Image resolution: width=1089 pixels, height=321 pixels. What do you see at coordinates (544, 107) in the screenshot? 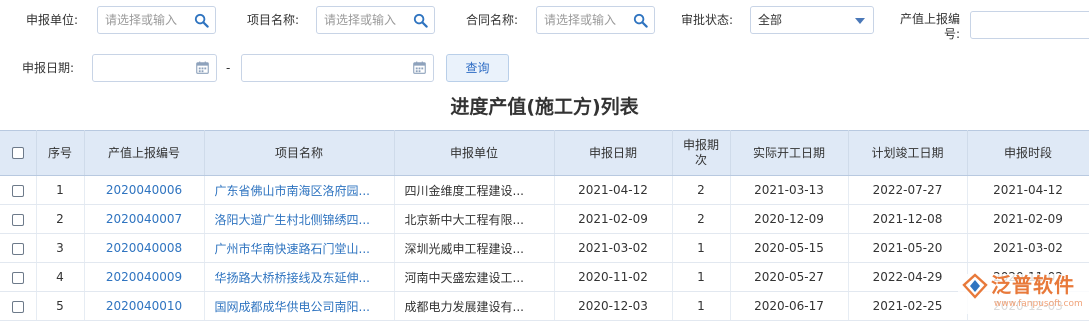
I see `page-title: 进度产值(施工方)列表` at bounding box center [544, 107].